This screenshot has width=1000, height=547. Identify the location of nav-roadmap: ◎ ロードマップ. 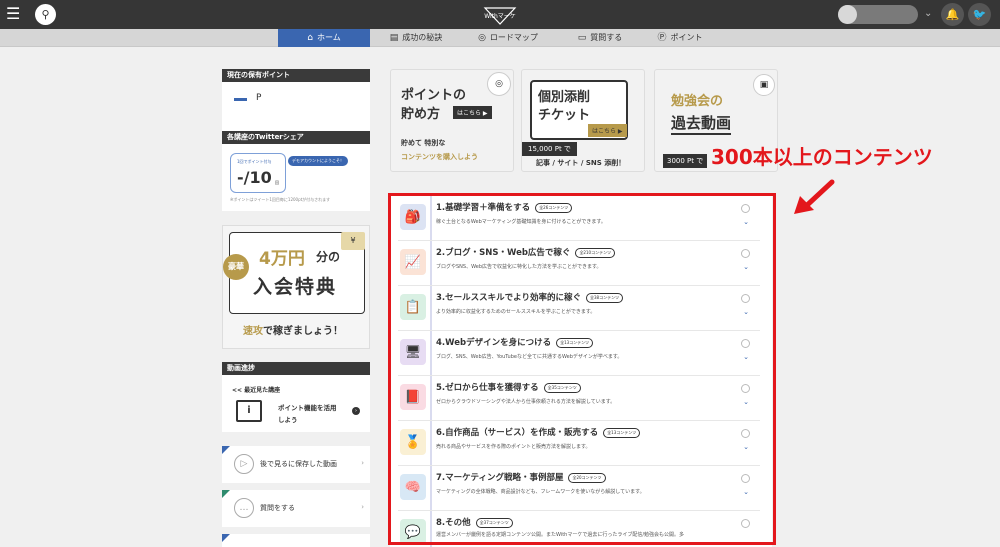
(508, 38).